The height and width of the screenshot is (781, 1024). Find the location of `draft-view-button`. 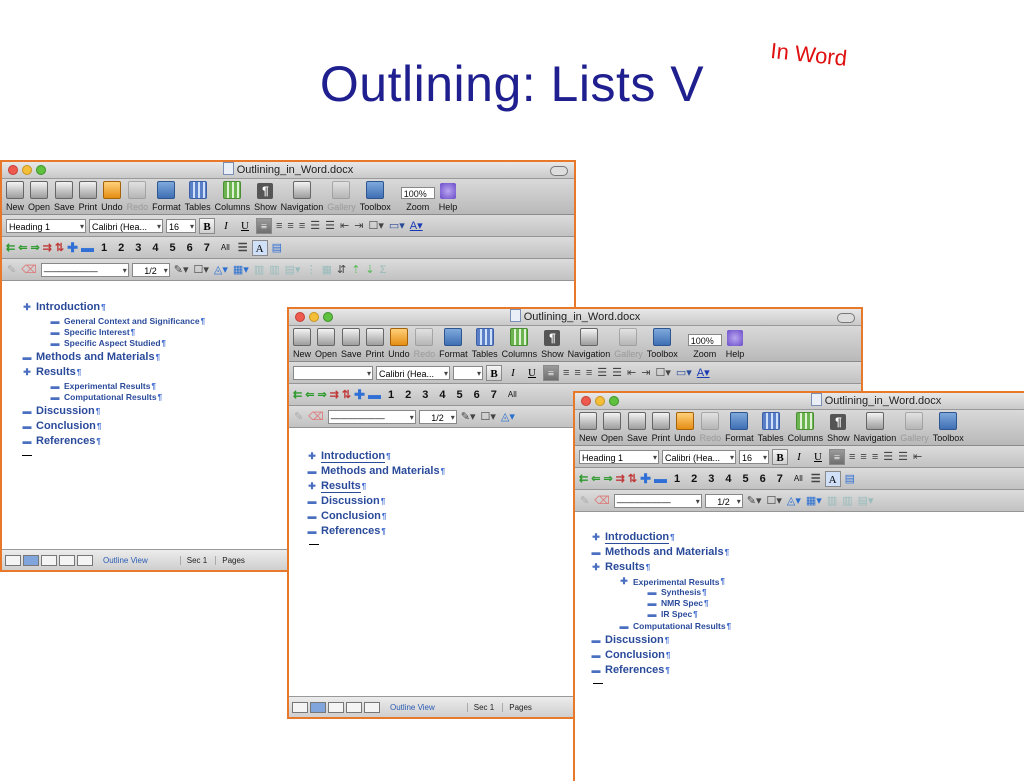

draft-view-button is located at coordinates (300, 707).